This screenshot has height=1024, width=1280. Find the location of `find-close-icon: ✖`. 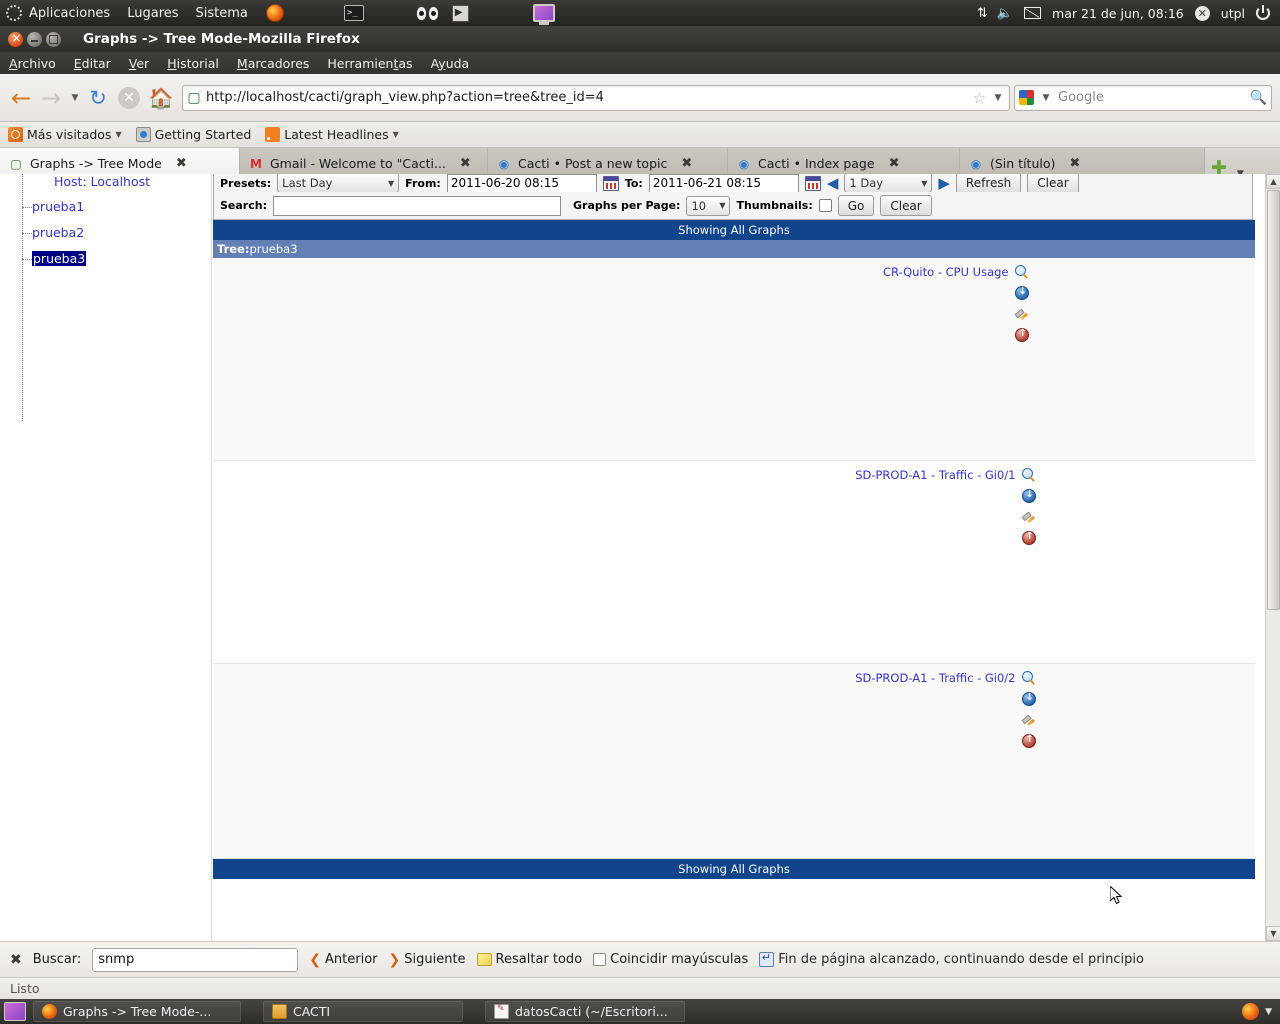

find-close-icon: ✖ is located at coordinates (16, 960).